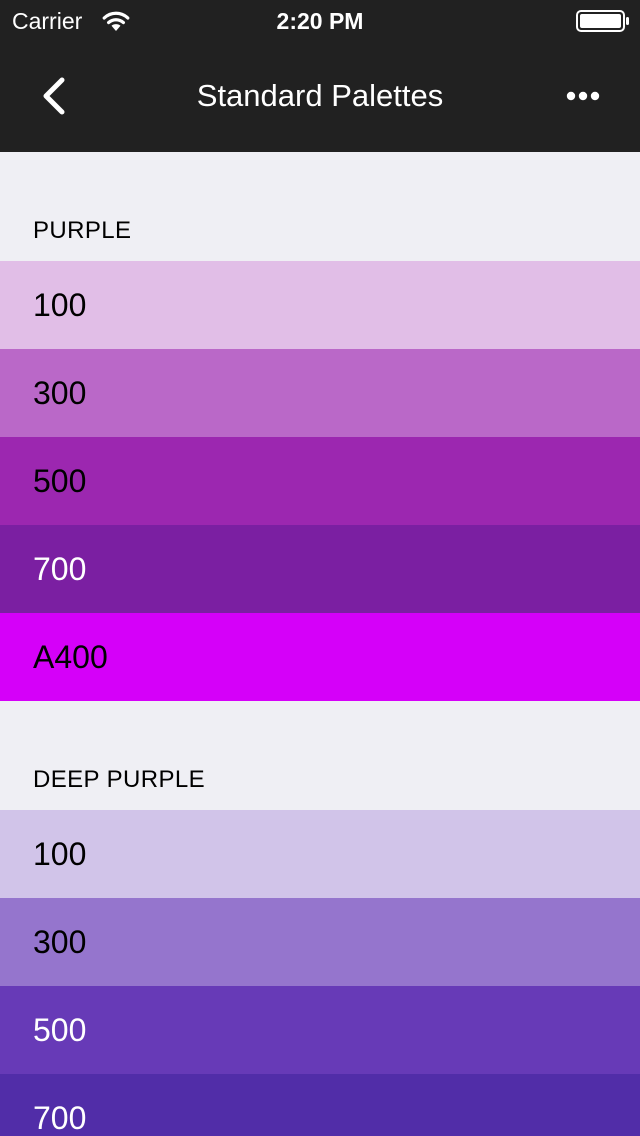  Describe the element at coordinates (320, 657) in the screenshot. I see `swatch-row: A400` at that location.